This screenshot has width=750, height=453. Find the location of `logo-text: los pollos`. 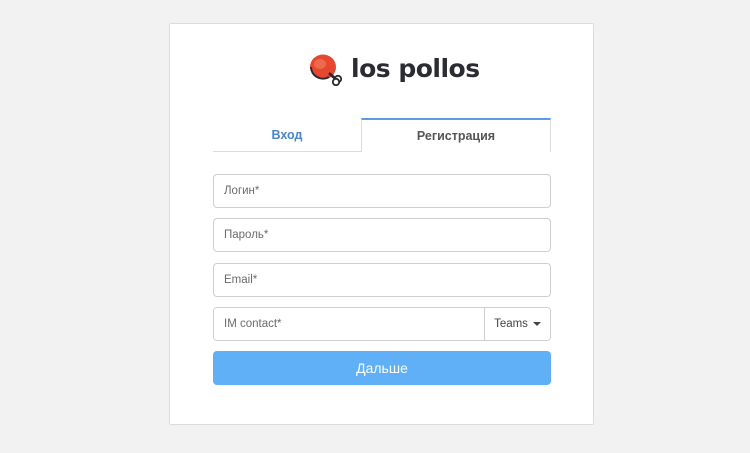

logo-text: los pollos is located at coordinates (415, 68).